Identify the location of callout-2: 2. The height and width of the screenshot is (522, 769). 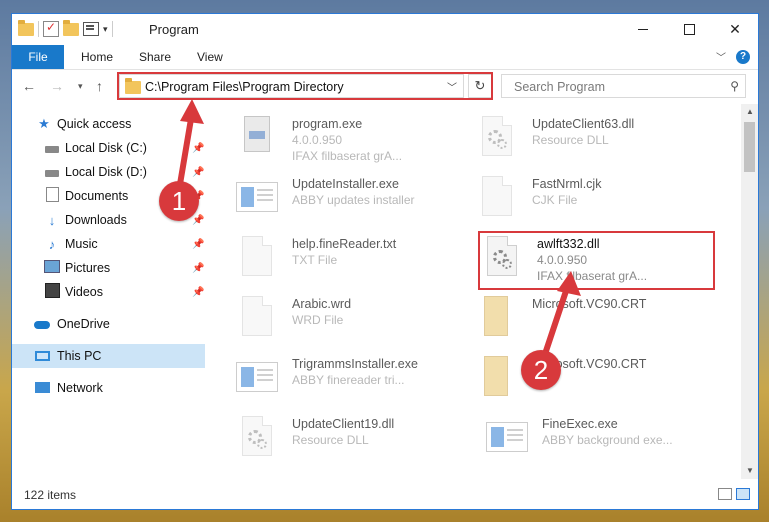
(541, 370).